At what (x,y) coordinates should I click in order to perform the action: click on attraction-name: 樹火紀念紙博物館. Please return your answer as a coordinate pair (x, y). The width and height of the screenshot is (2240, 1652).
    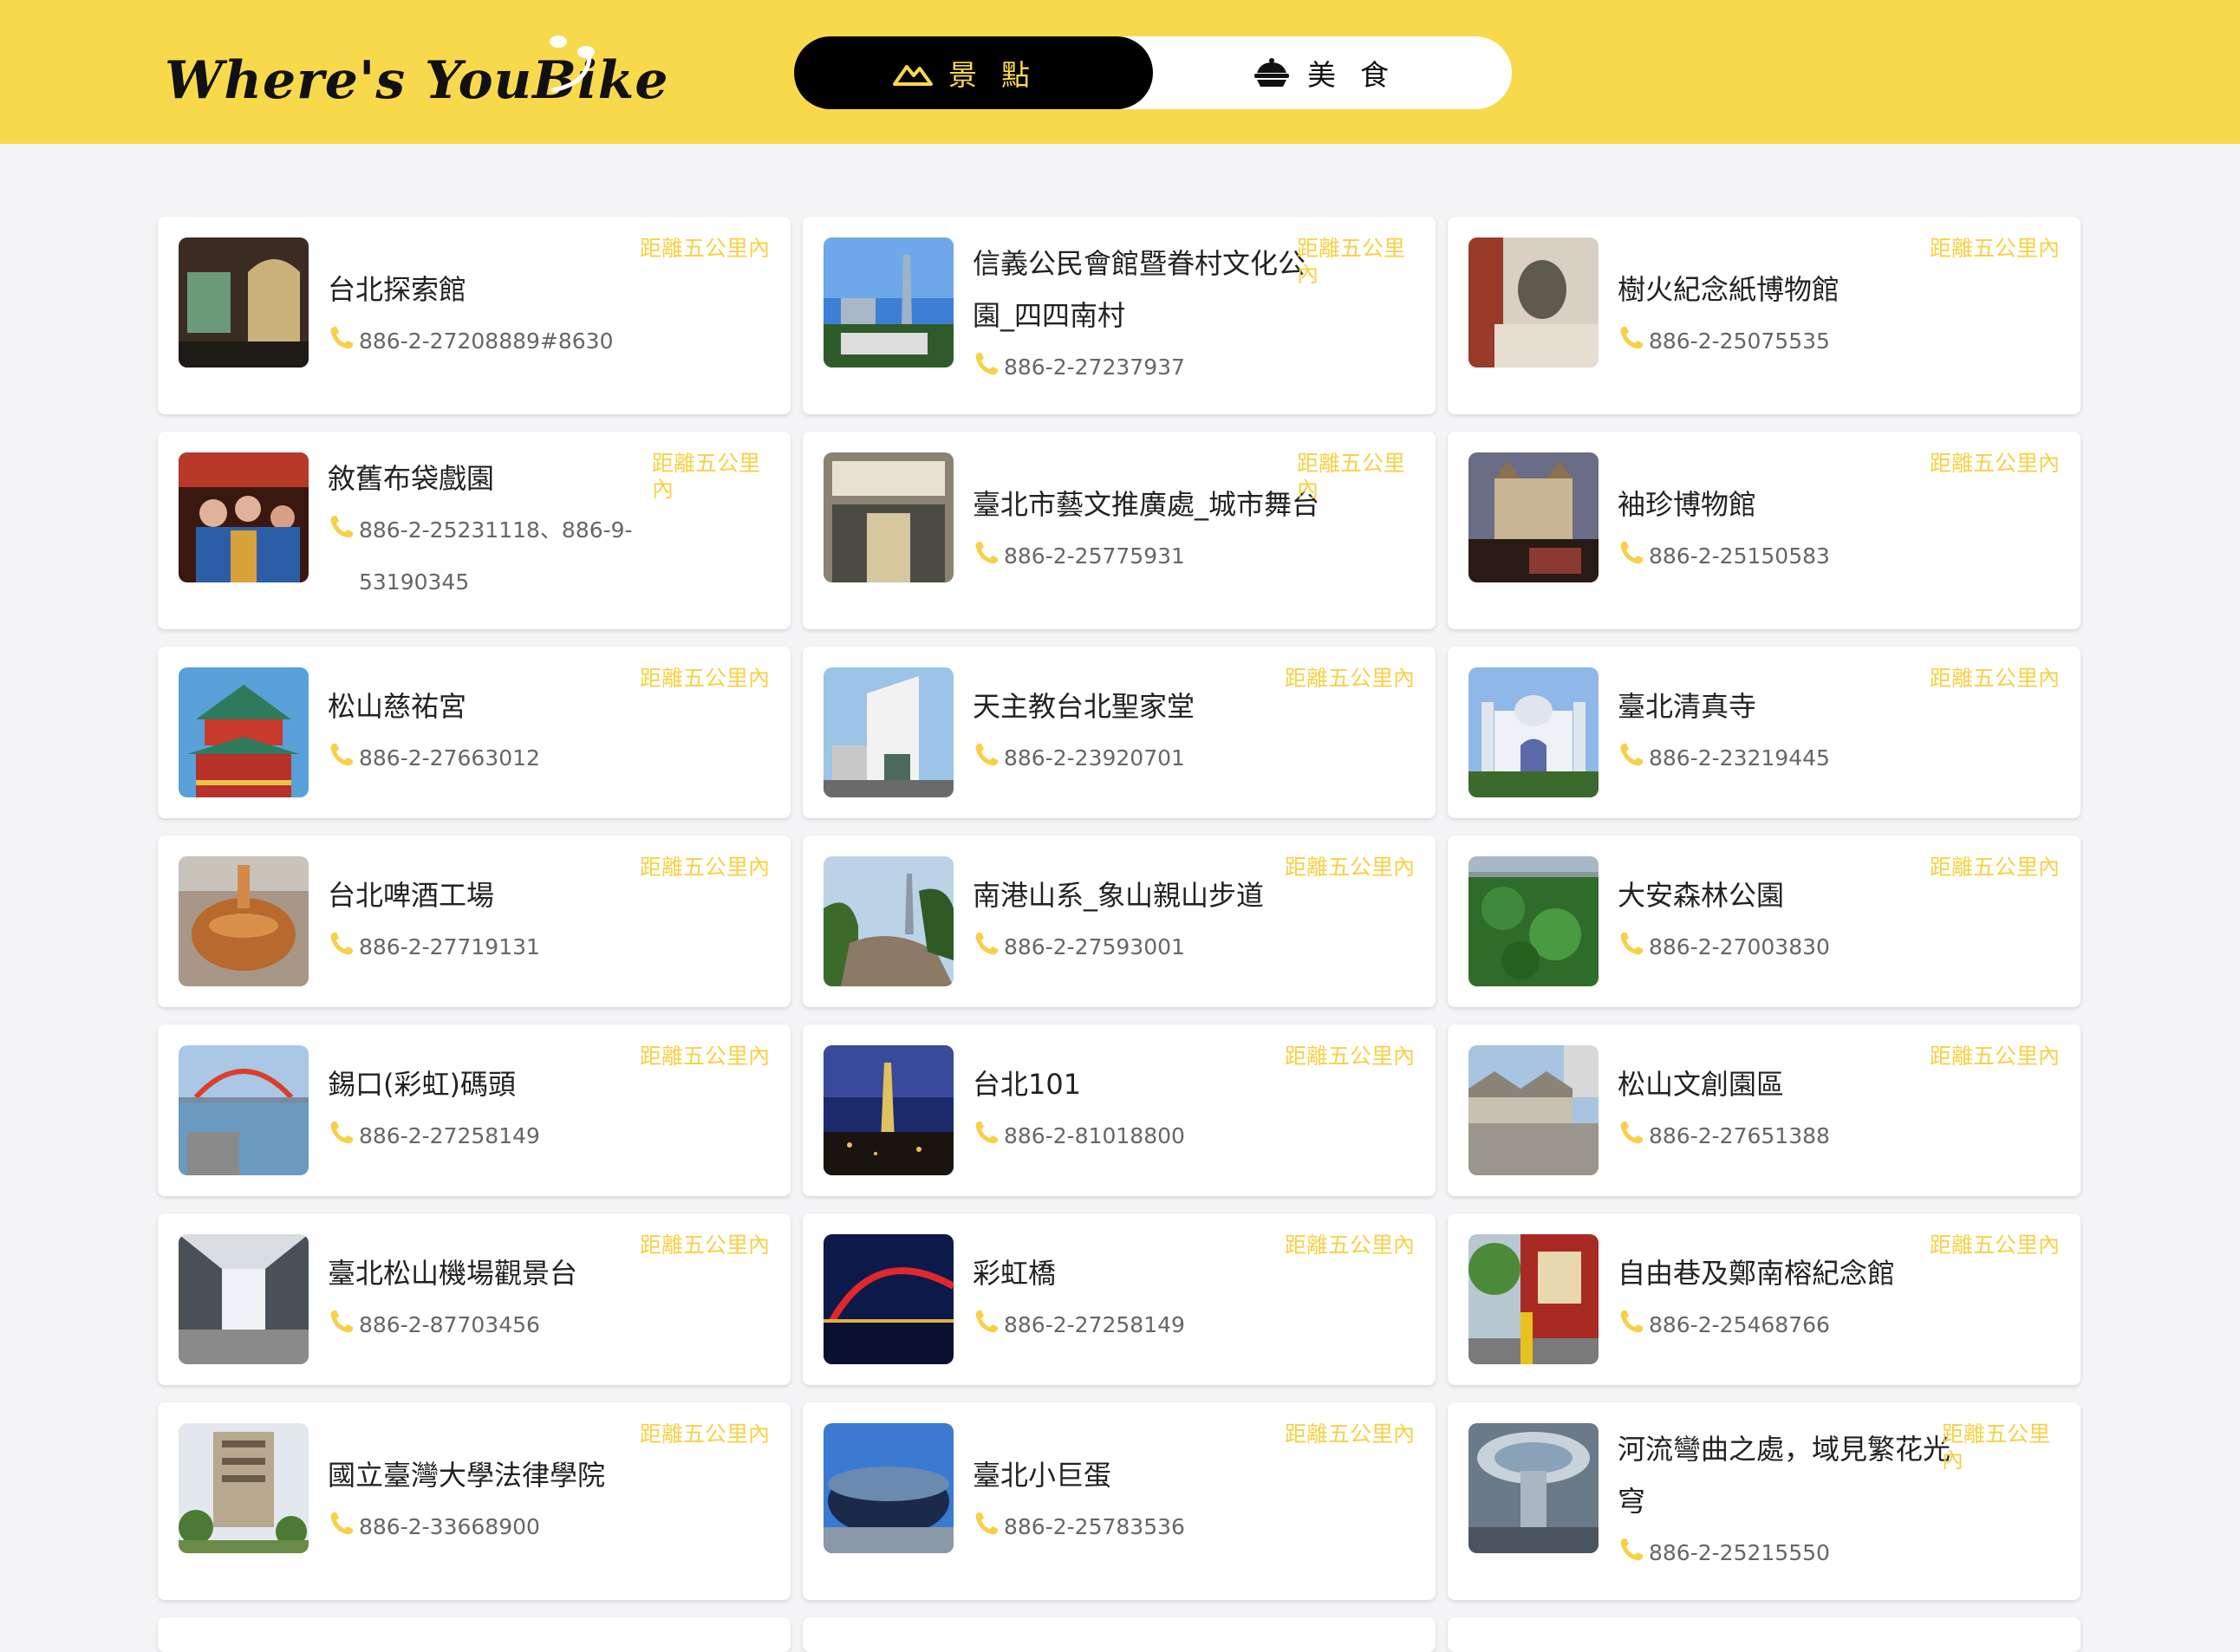
    Looking at the image, I should click on (1729, 289).